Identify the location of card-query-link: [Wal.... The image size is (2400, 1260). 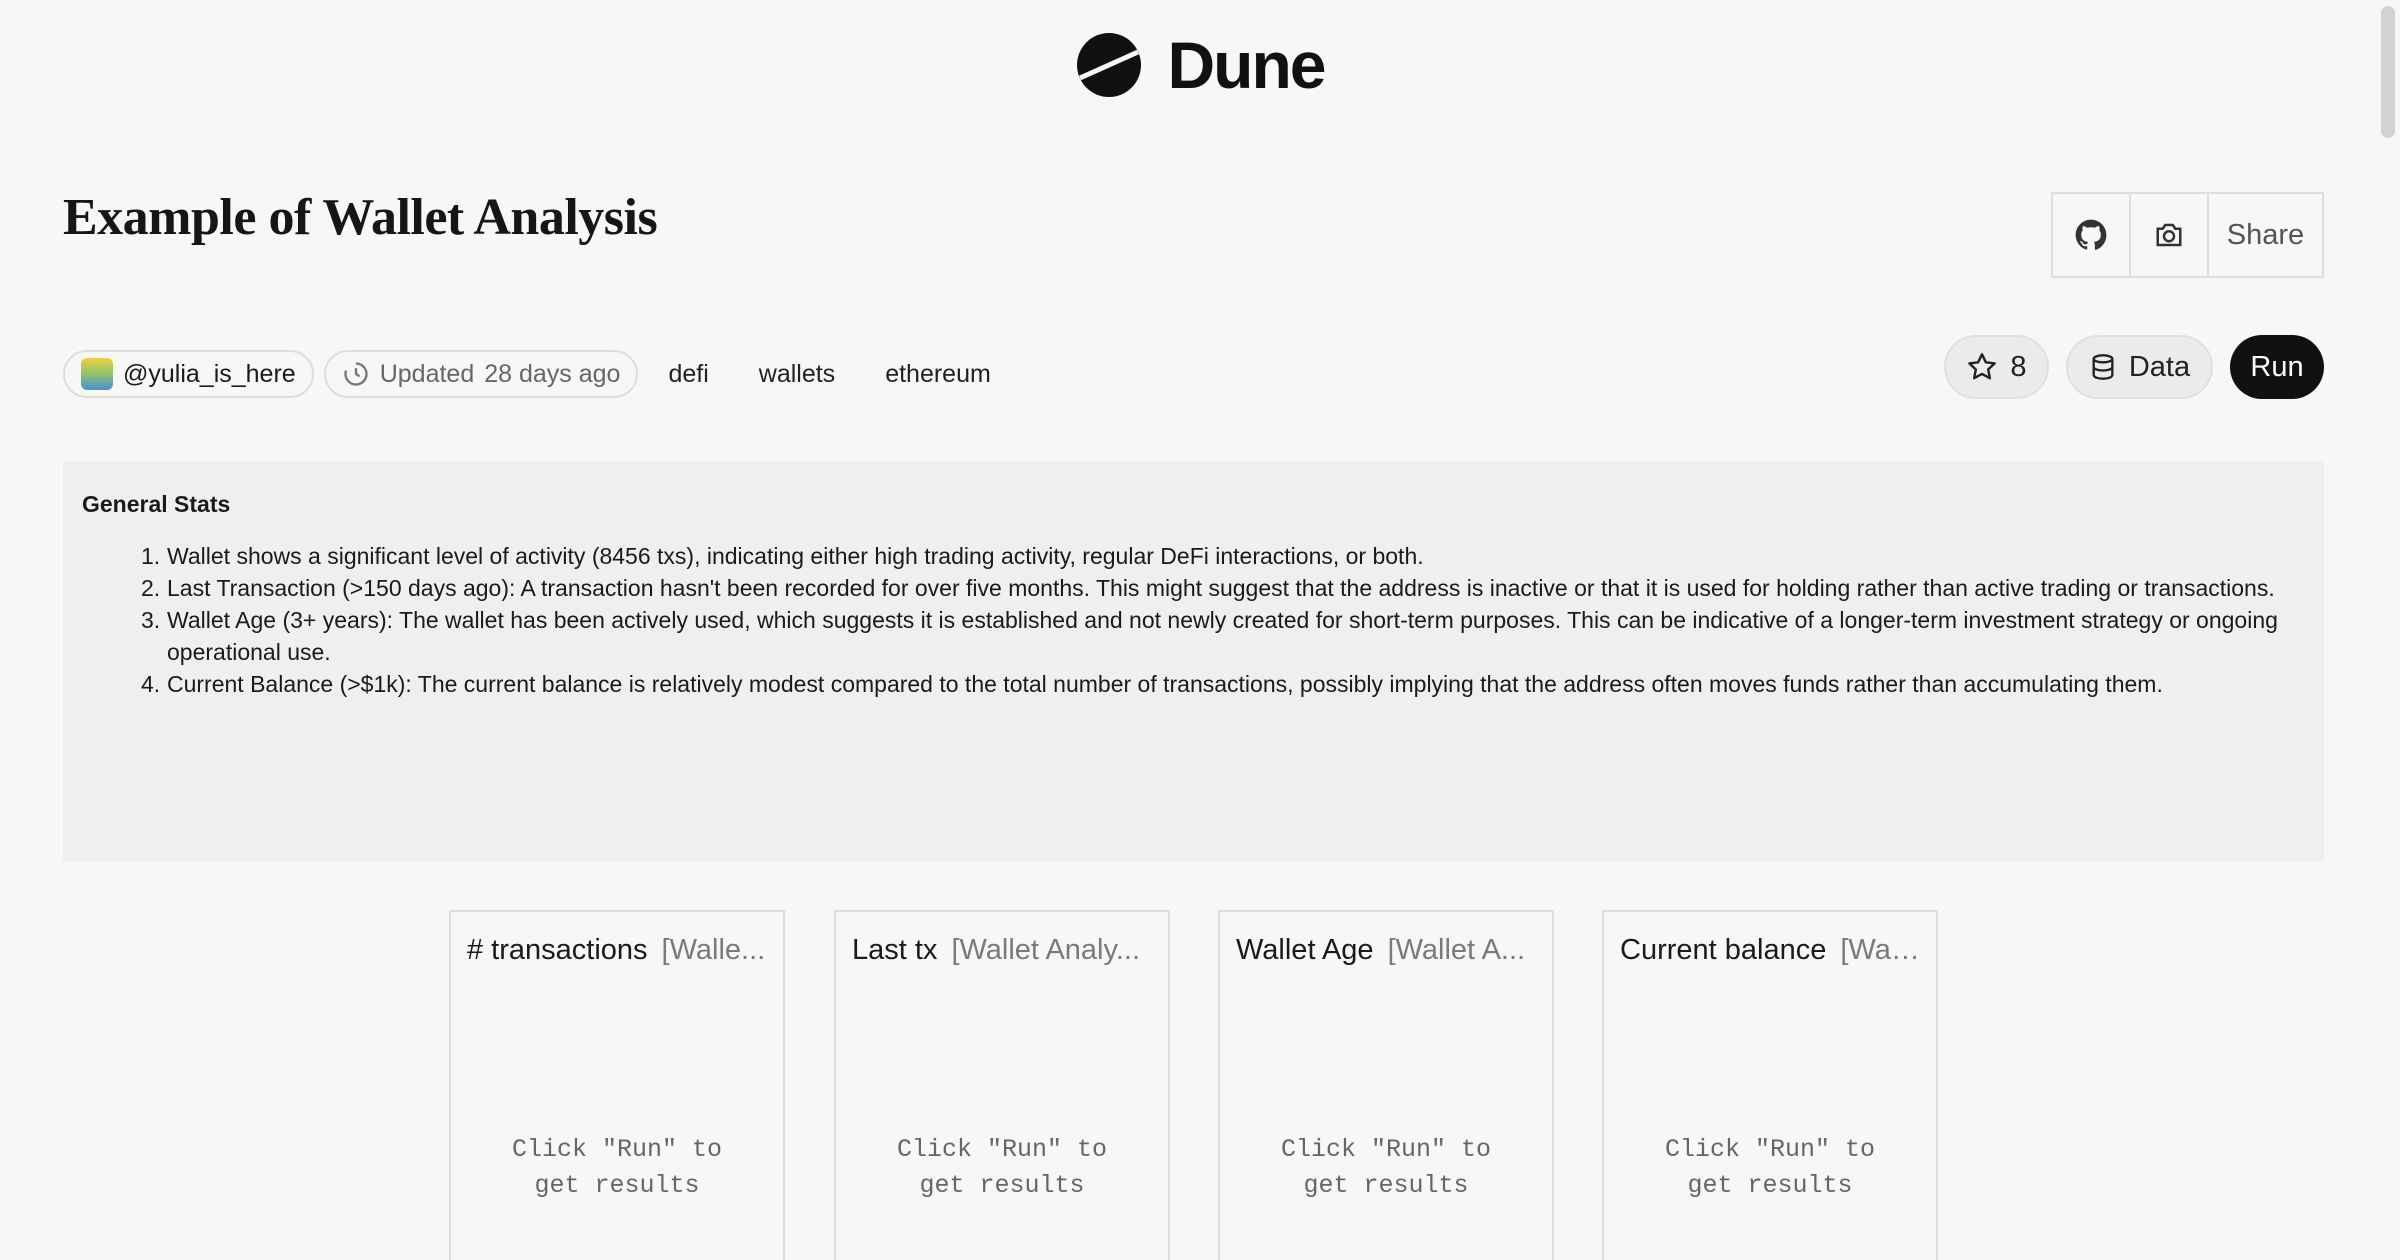
(1880, 950).